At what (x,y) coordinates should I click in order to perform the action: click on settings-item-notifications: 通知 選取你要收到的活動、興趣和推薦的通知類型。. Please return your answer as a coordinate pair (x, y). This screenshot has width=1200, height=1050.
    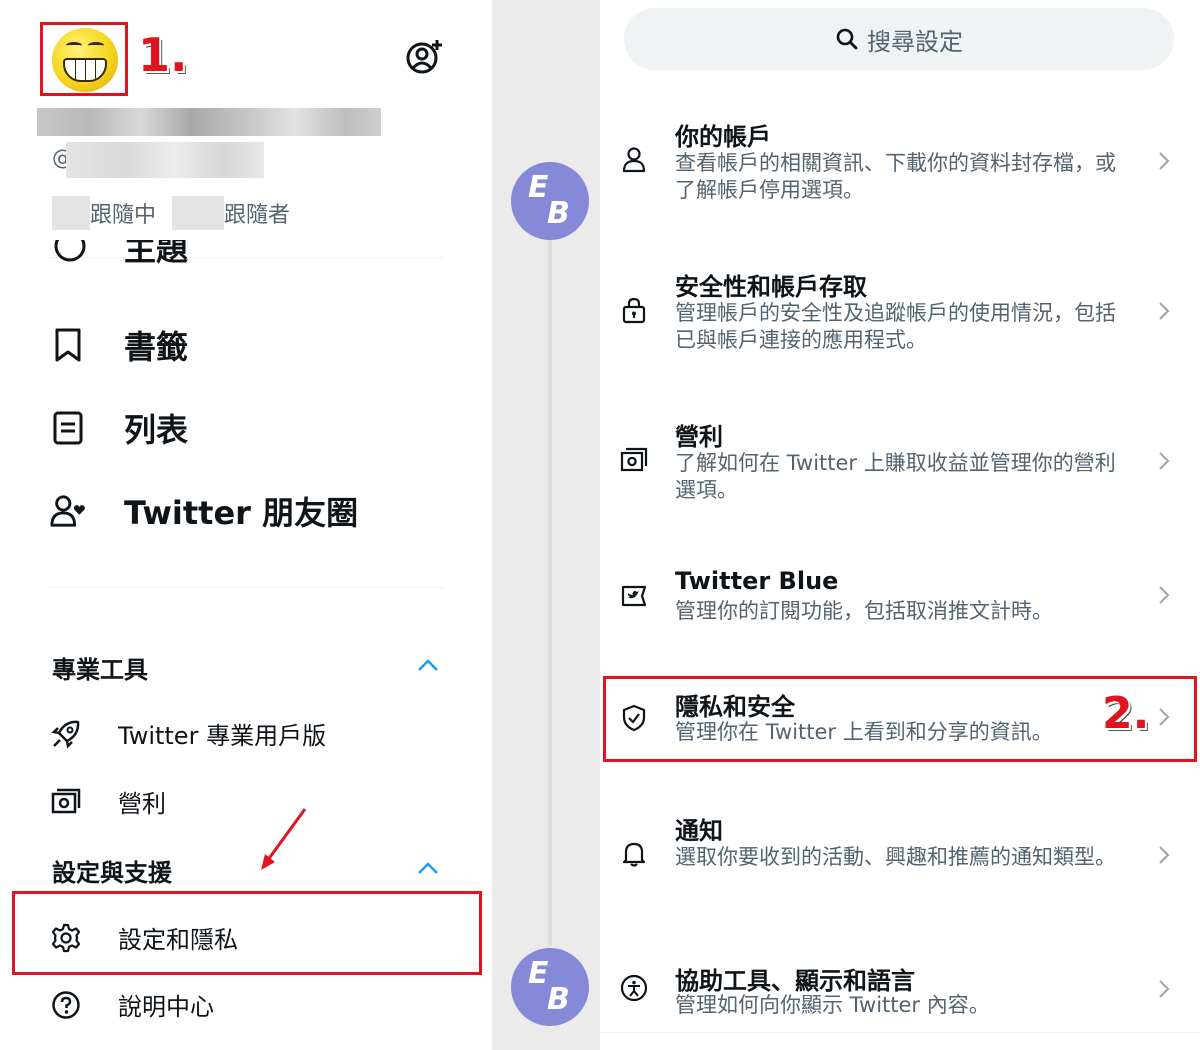
    Looking at the image, I should click on (900, 863).